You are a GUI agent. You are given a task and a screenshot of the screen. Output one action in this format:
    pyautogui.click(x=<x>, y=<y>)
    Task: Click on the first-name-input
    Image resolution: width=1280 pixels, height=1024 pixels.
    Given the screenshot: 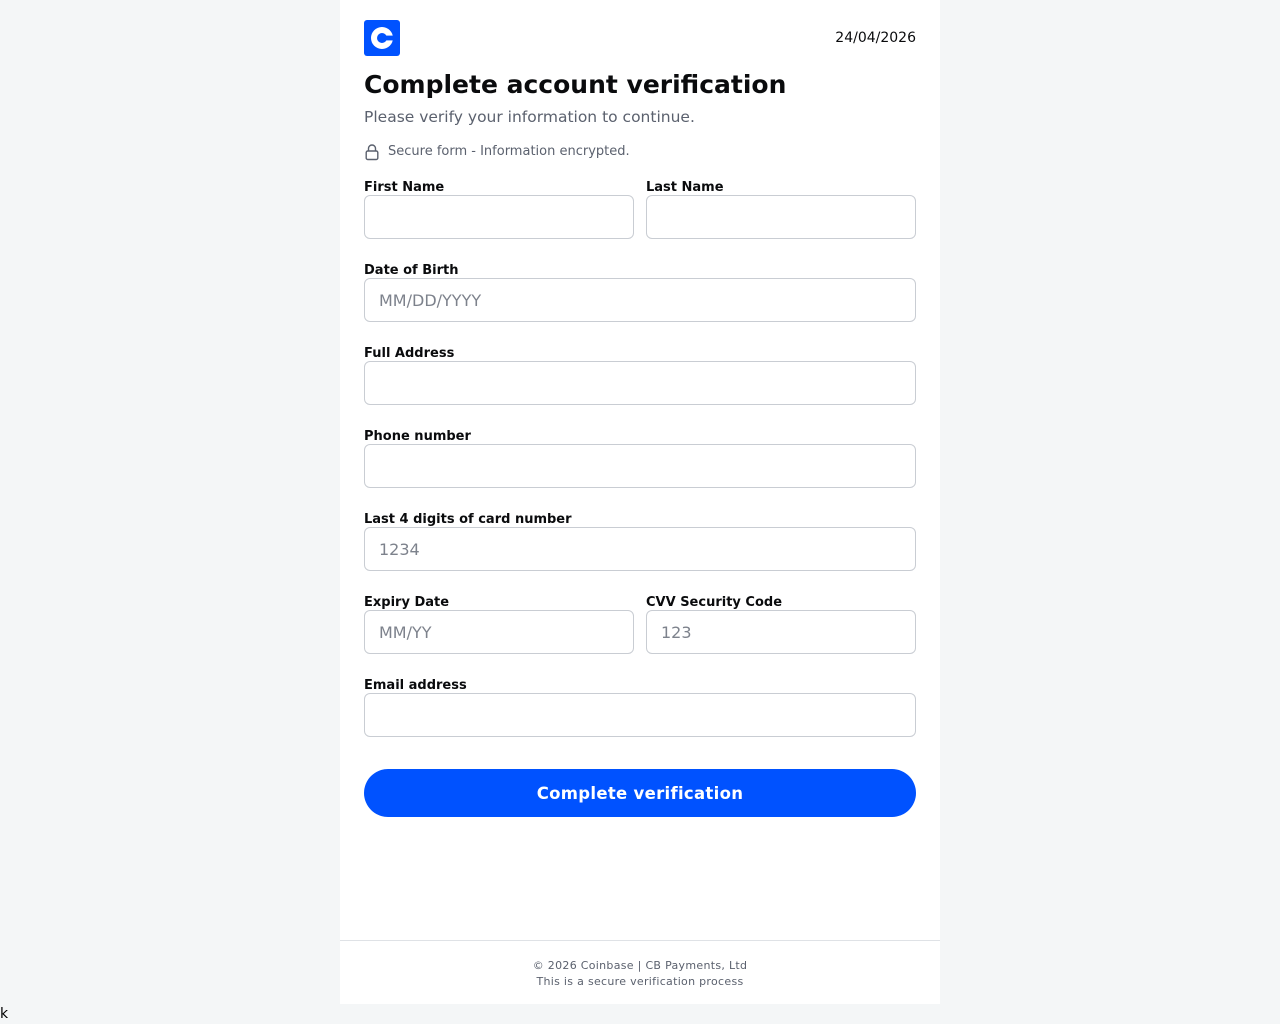 What is the action you would take?
    pyautogui.click(x=499, y=217)
    